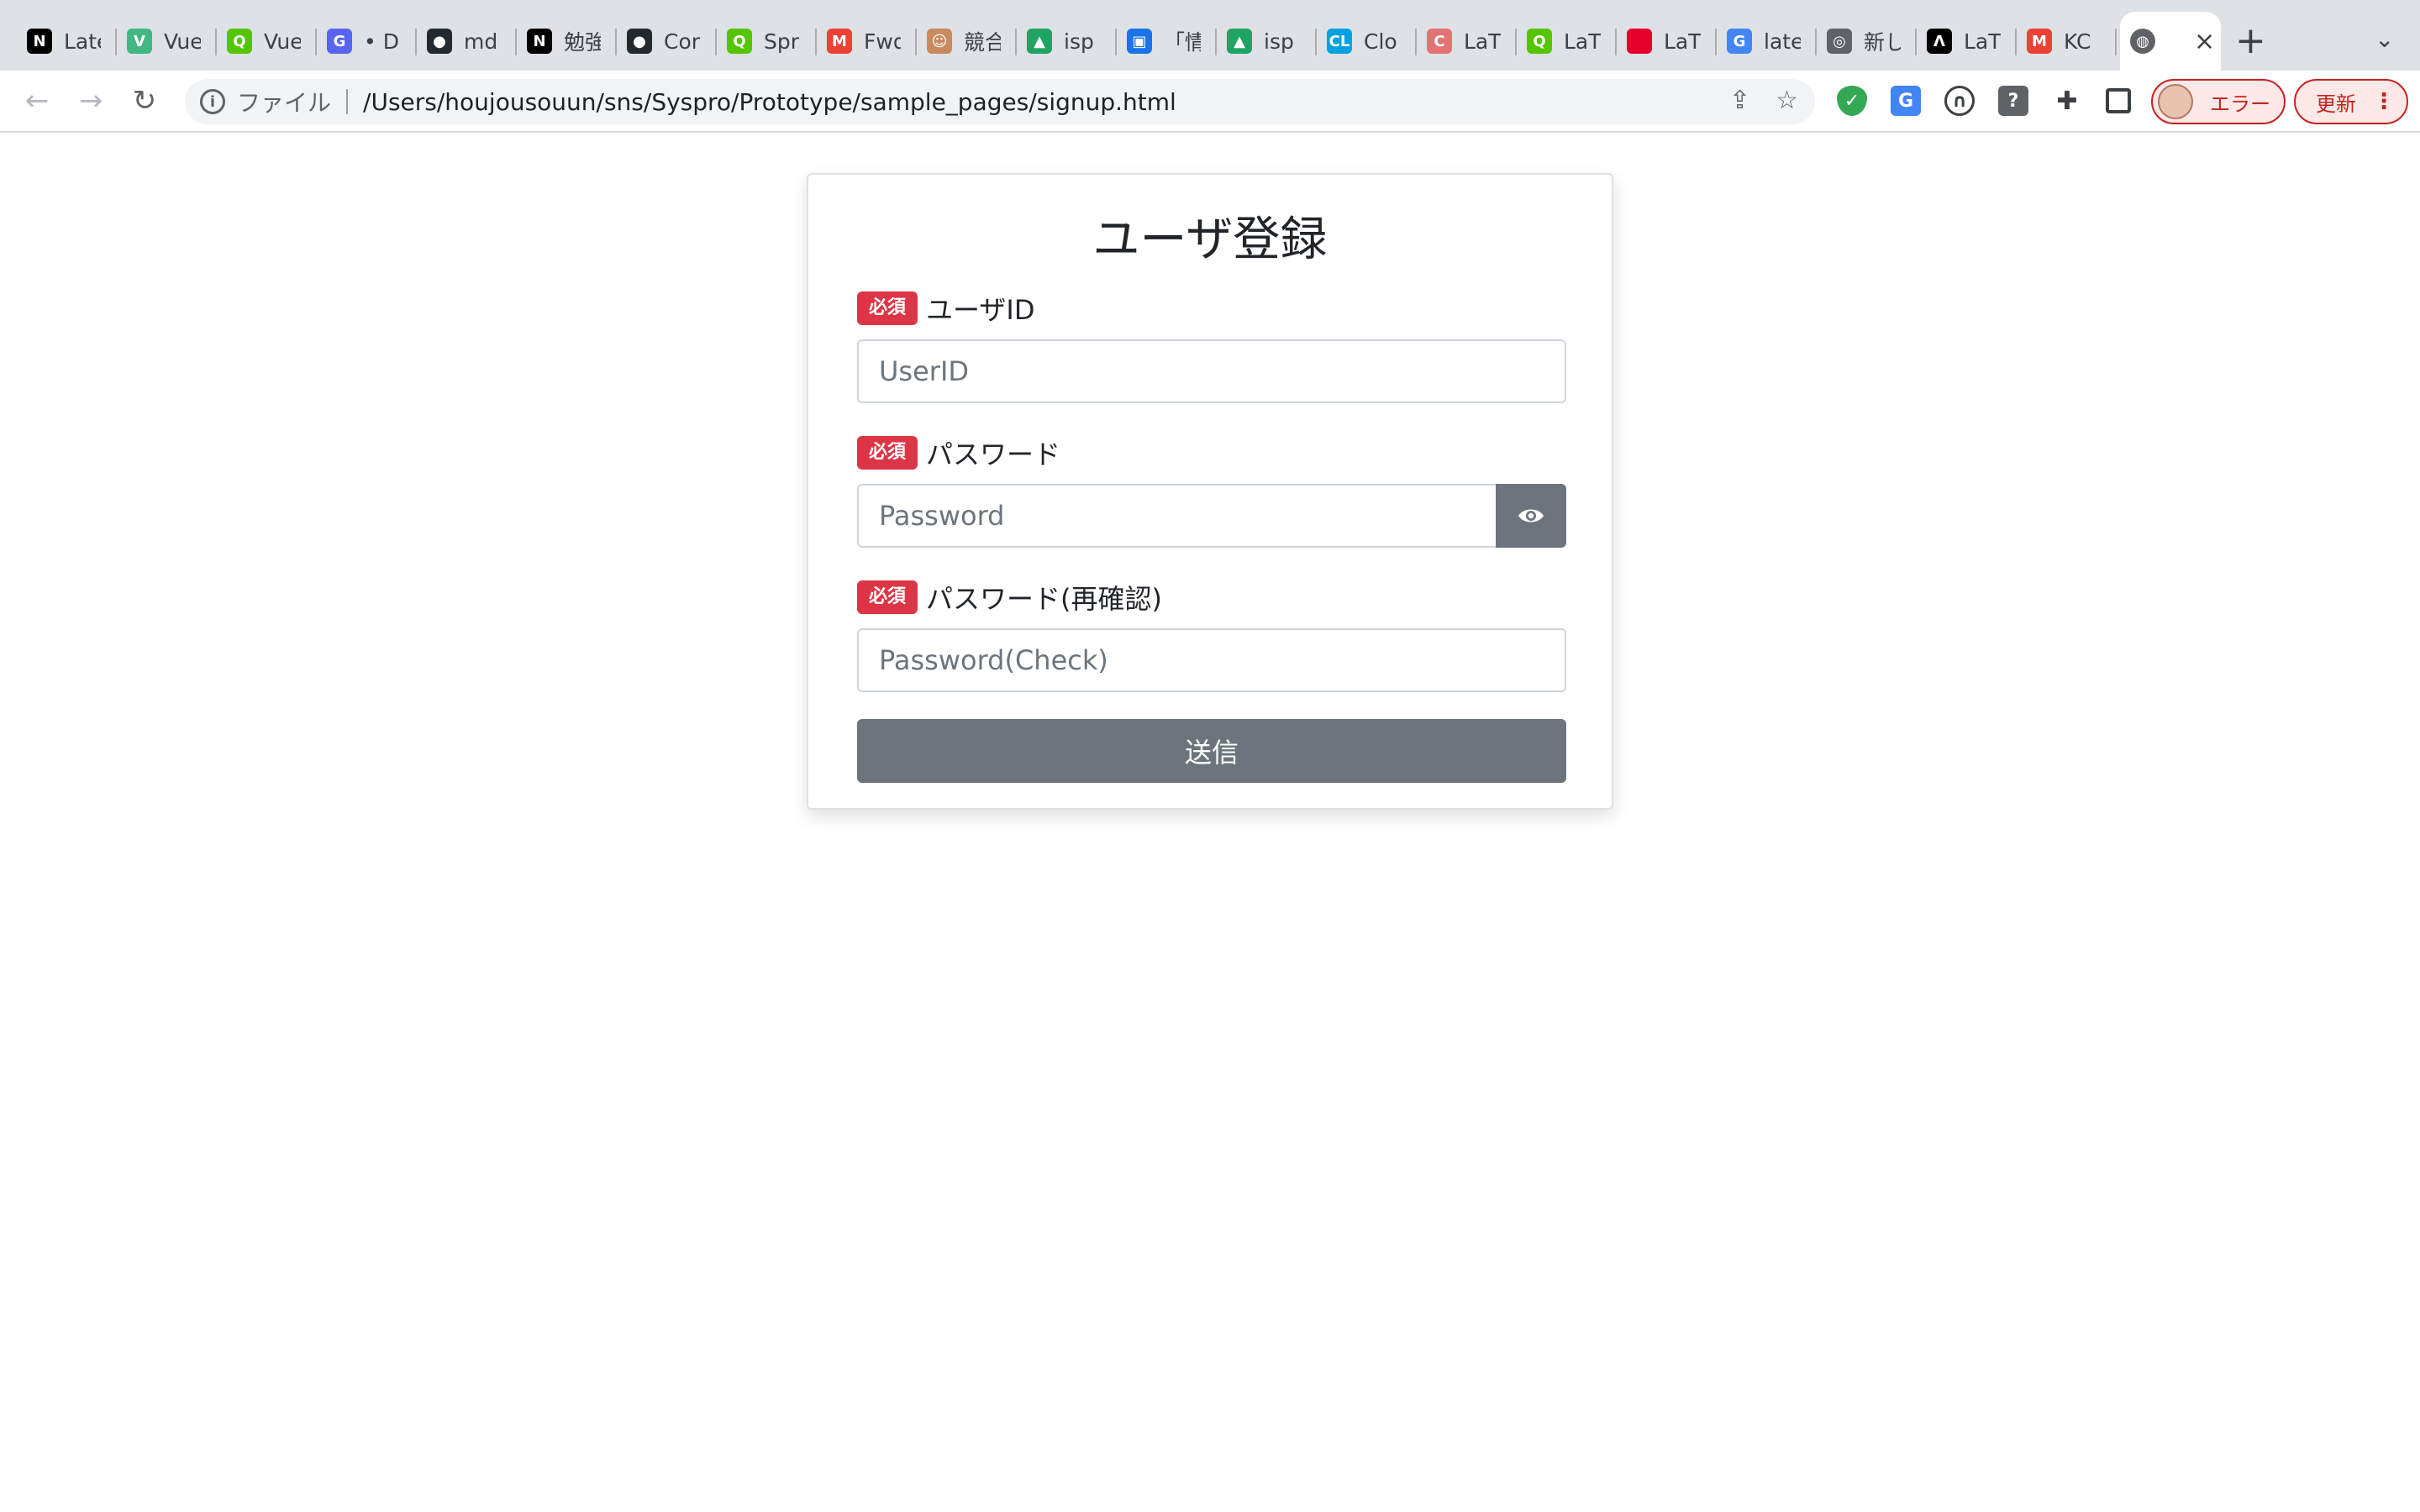 The width and height of the screenshot is (2420, 1512). What do you see at coordinates (90, 100) in the screenshot?
I see `forward-arrow-icon: →` at bounding box center [90, 100].